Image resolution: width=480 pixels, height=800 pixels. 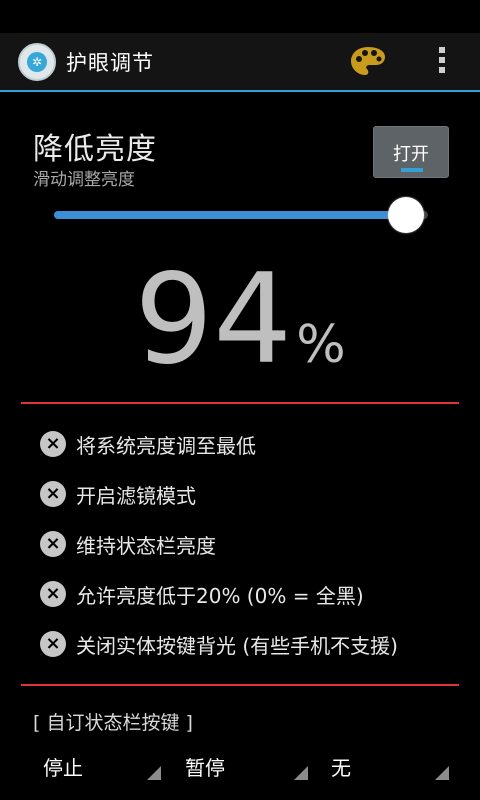 What do you see at coordinates (240, 62) in the screenshot?
I see `action-bar: ✲ 护眼调节` at bounding box center [240, 62].